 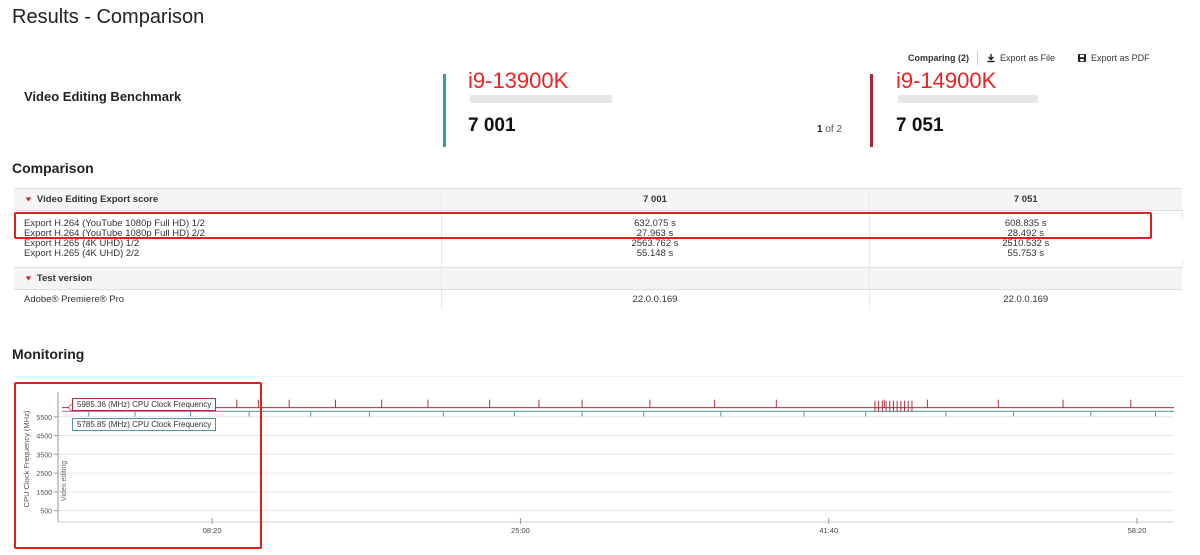 I want to click on row-value-b: 22.0.0.169, so click(x=1026, y=299).